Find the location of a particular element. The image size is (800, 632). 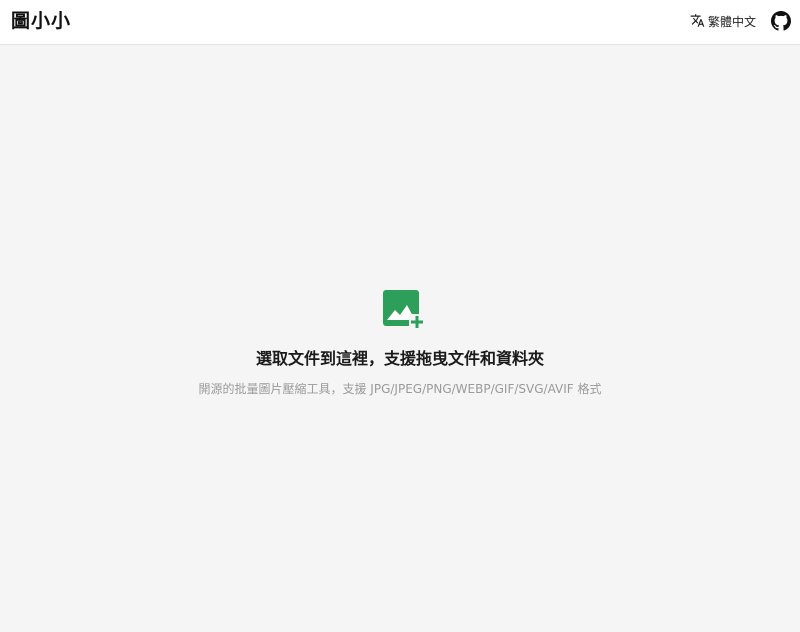

language-switcher: 繁體中文 is located at coordinates (723, 22).